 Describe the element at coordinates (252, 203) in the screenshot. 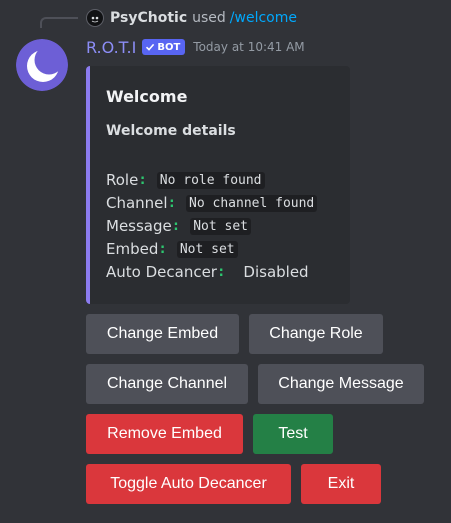

I see `field-value: No channel found` at that location.